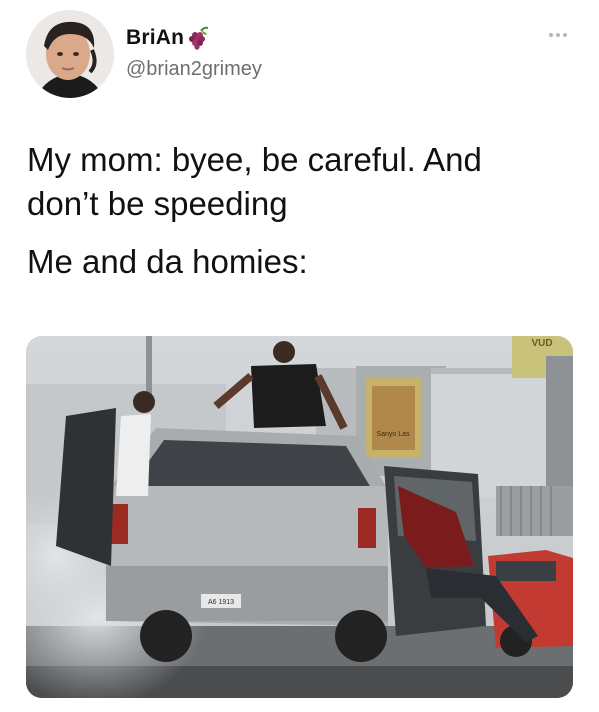 The image size is (599, 712). What do you see at coordinates (541, 343) in the screenshot?
I see `sign-text: VUD` at bounding box center [541, 343].